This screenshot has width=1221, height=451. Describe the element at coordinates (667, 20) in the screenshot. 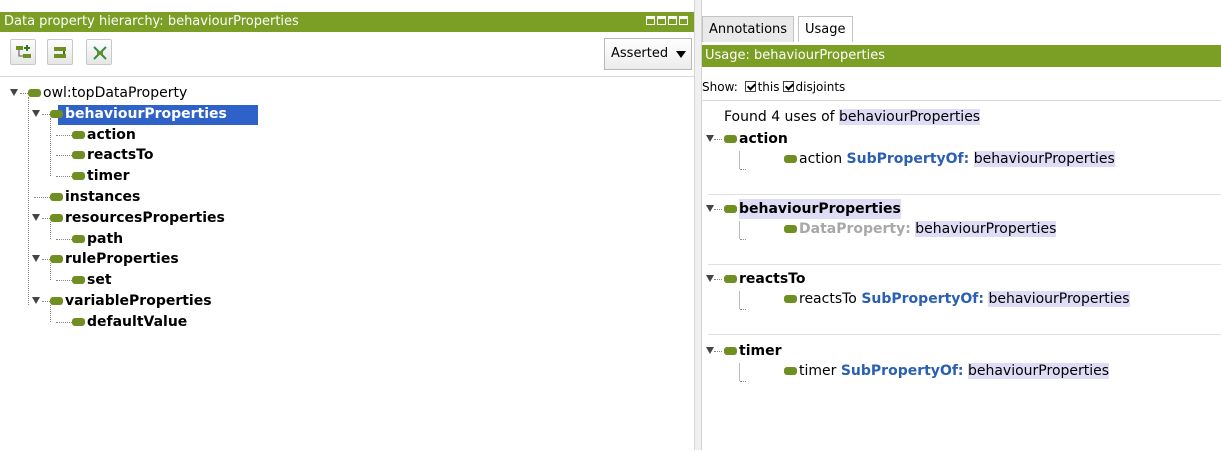

I see `window-controls` at that location.